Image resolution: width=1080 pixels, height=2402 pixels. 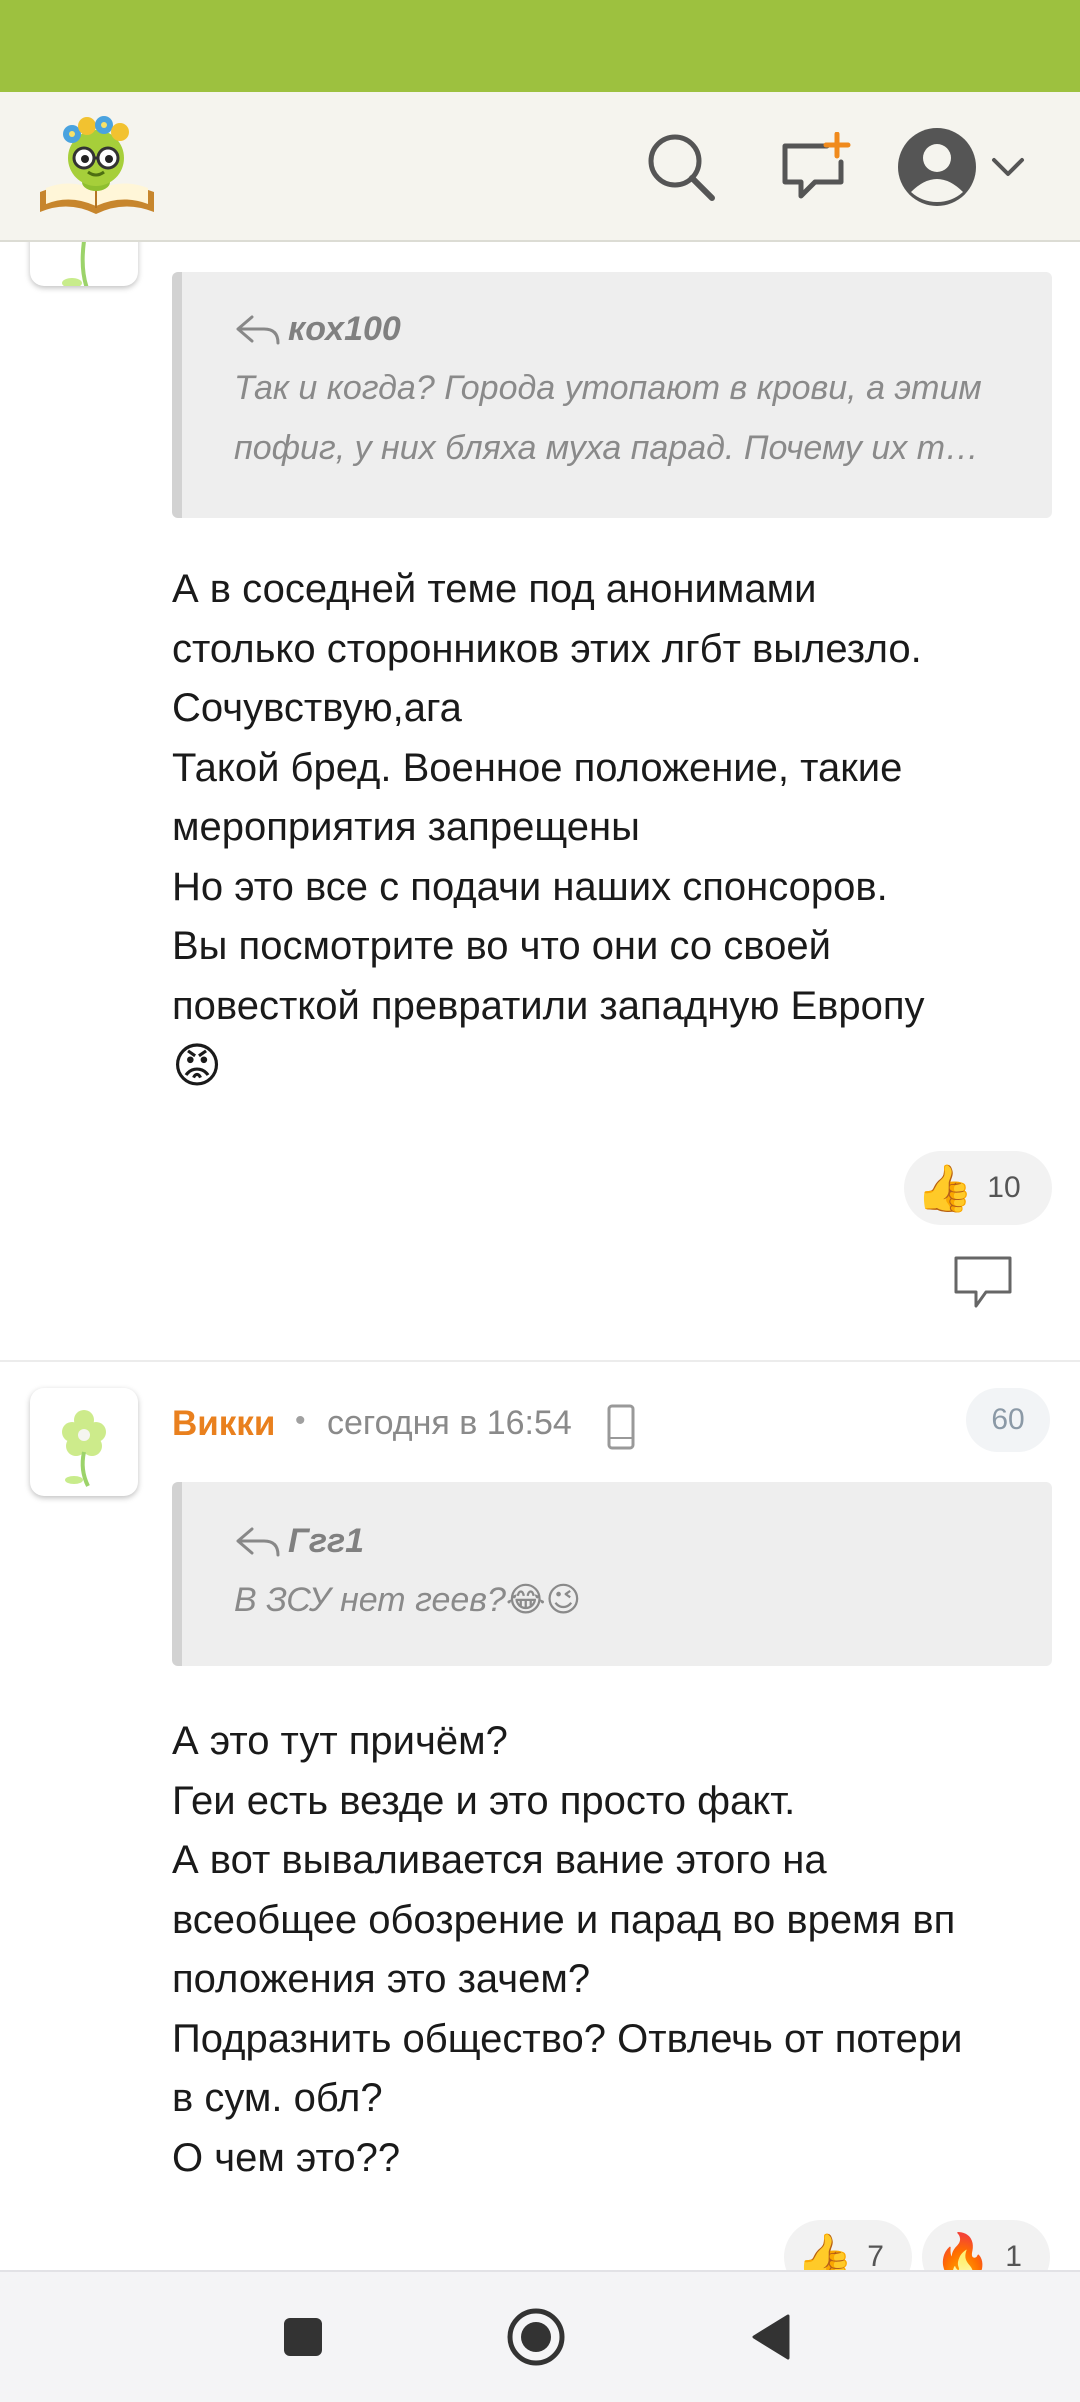 What do you see at coordinates (621, 1427) in the screenshot?
I see `mobile-device-icon` at bounding box center [621, 1427].